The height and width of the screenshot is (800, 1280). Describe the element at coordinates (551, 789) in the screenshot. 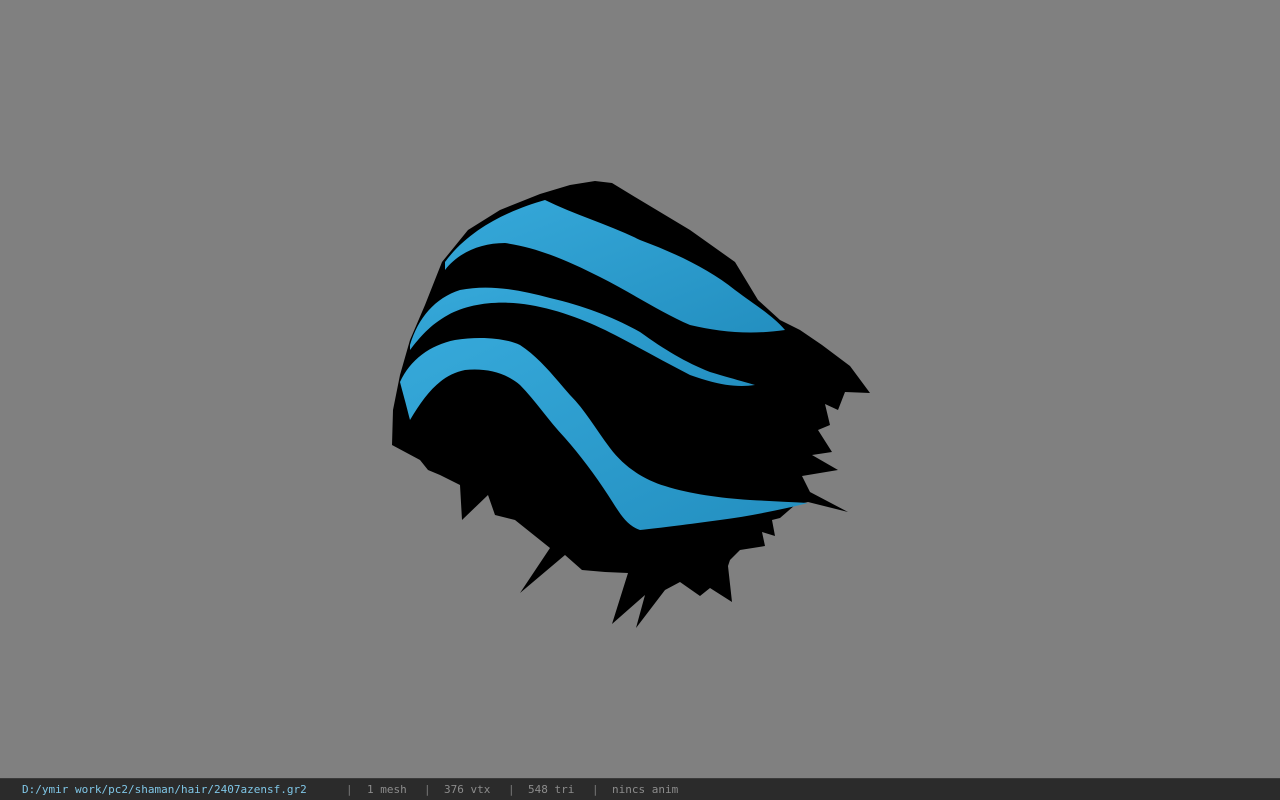

I see `triangle-count-label: 548 tri` at that location.